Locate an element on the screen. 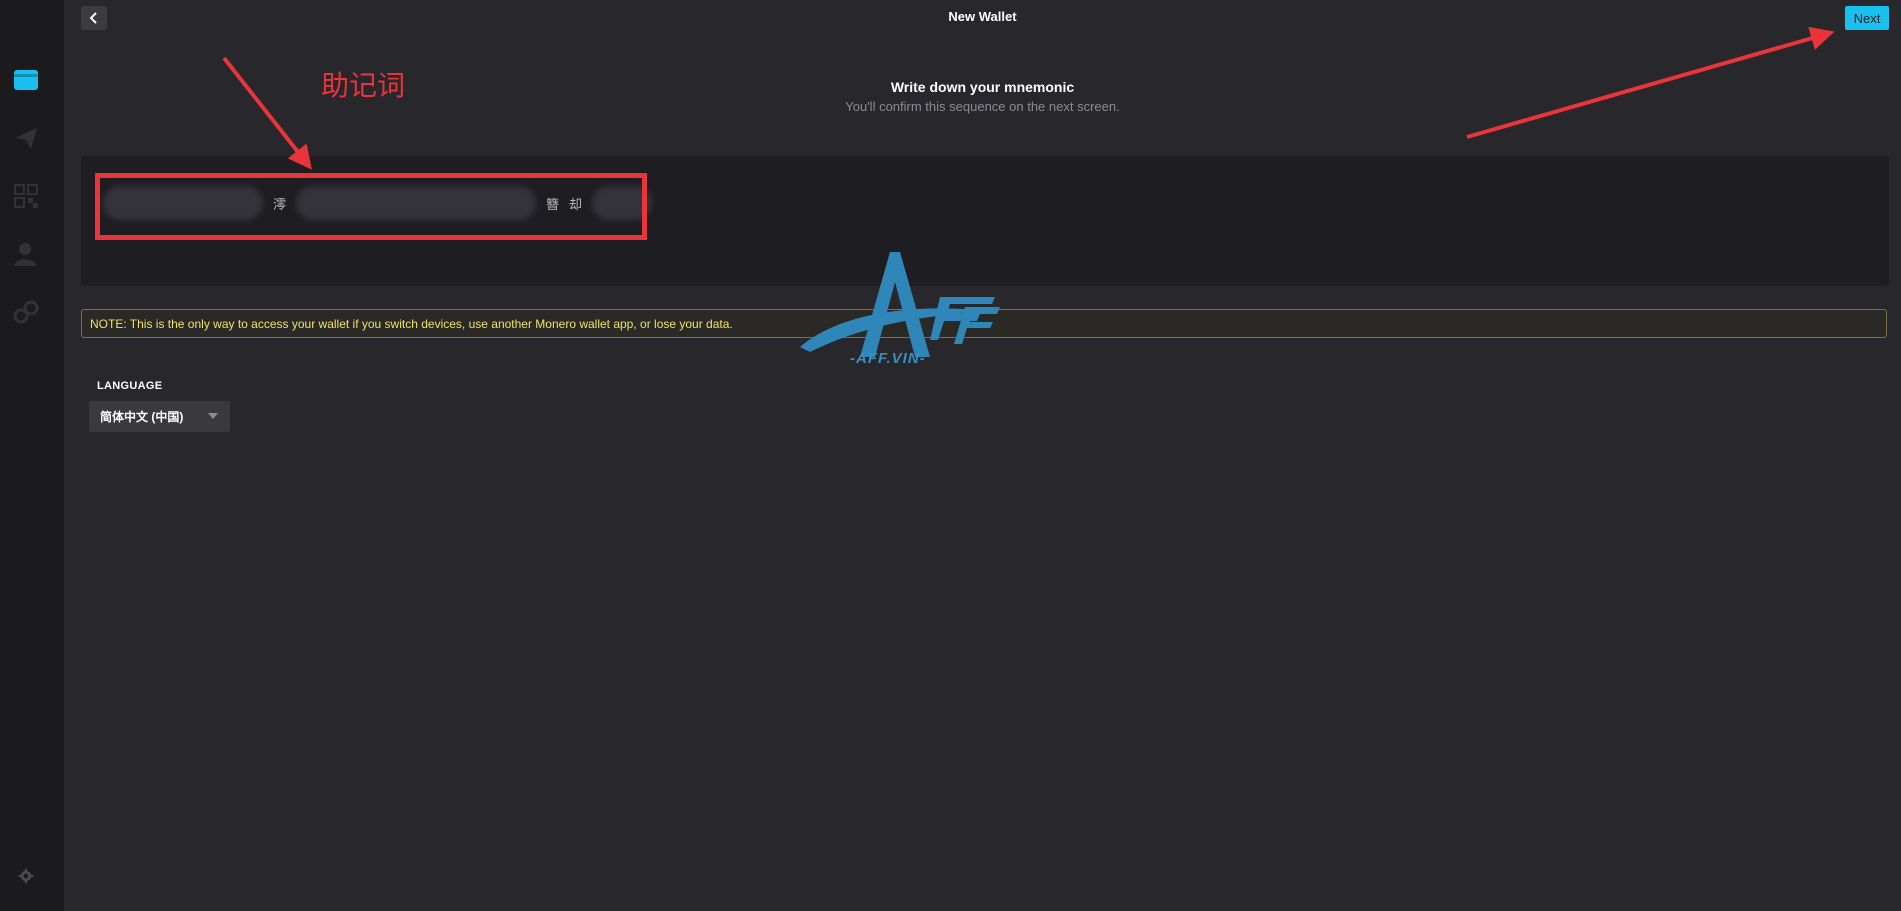 Image resolution: width=1901 pixels, height=911 pixels. watermark-text: -AFF.VIN- is located at coordinates (888, 358).